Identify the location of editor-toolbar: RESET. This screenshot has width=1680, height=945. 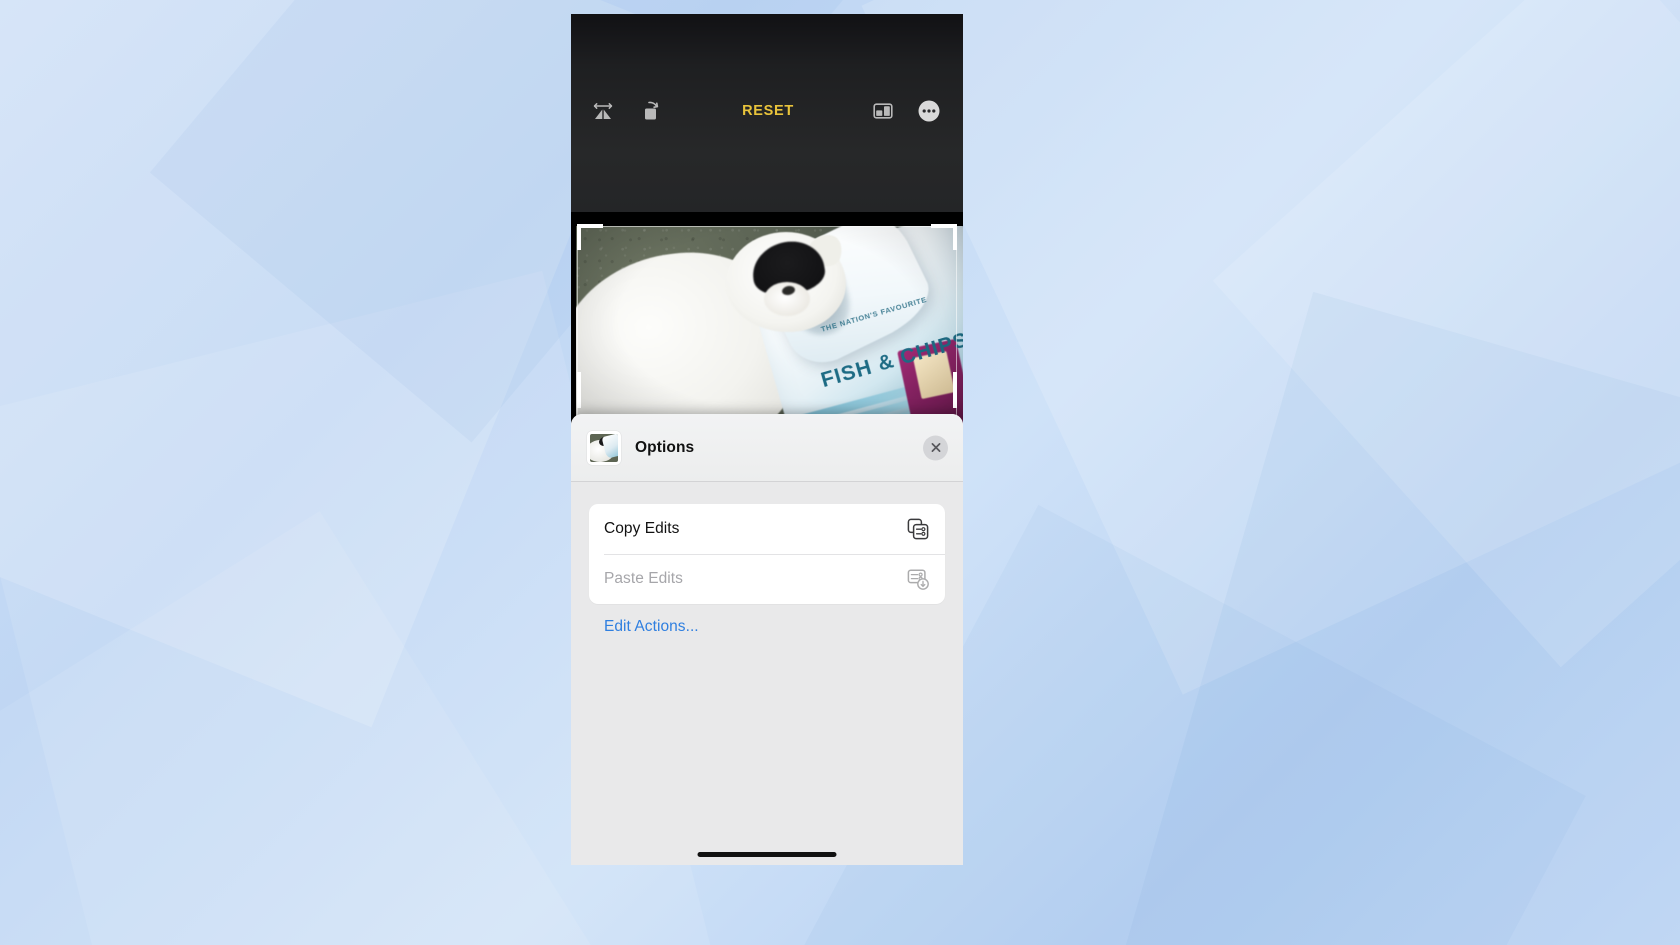
(767, 111).